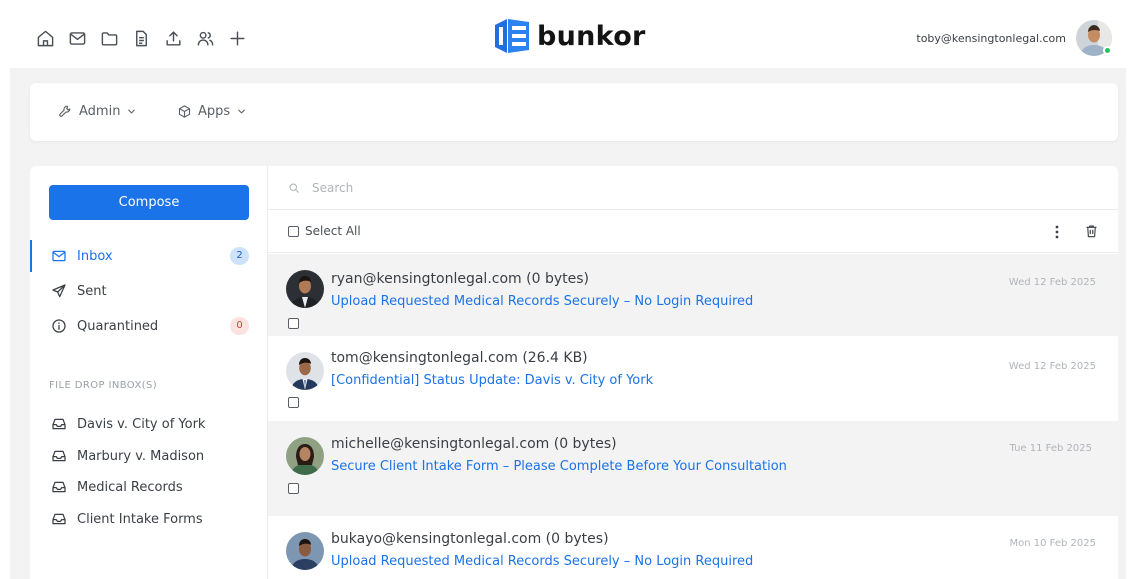  Describe the element at coordinates (118, 326) in the screenshot. I see `sidebar-item-label: Quarantined` at that location.